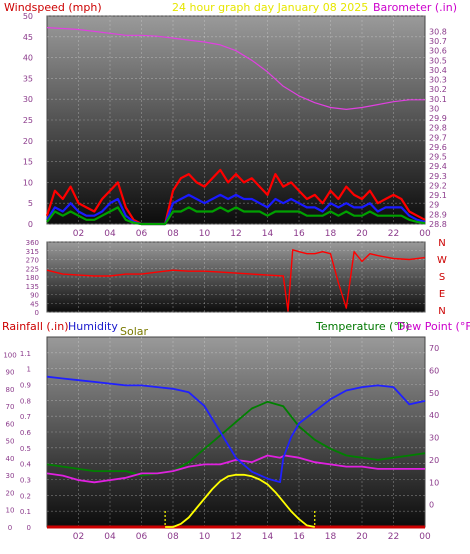 The image size is (470, 554). I want to click on climate-x-tick-label: 06, so click(142, 537).